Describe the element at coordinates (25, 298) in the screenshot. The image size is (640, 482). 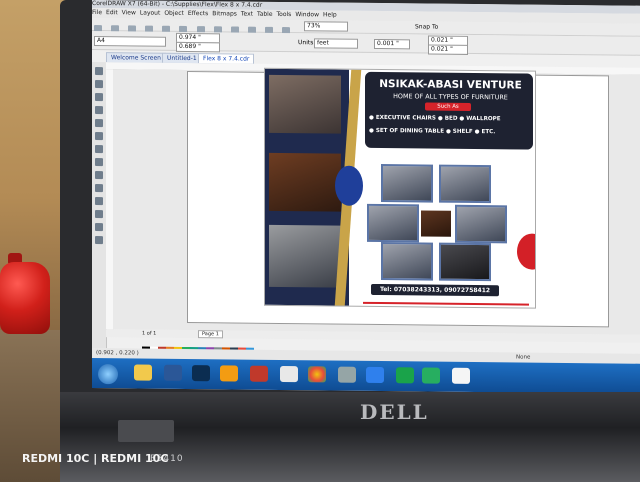
I see `red-jerrycan` at that location.